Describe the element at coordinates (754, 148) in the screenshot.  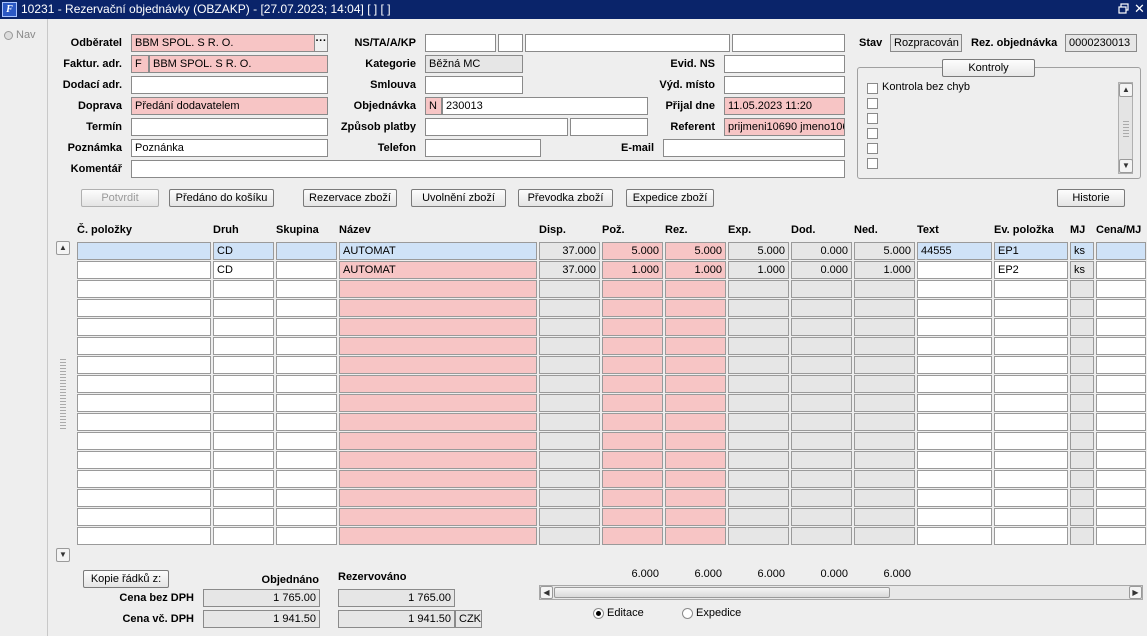
I see `email-field` at that location.